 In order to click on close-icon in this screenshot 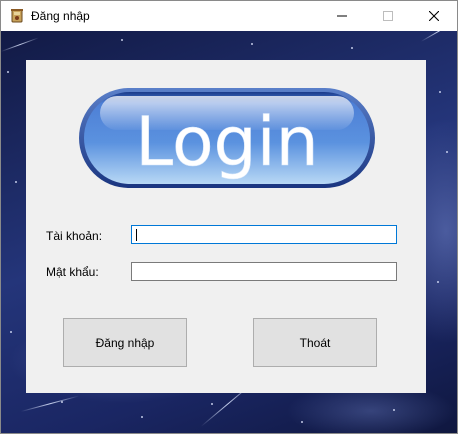, I will do `click(434, 16)`.